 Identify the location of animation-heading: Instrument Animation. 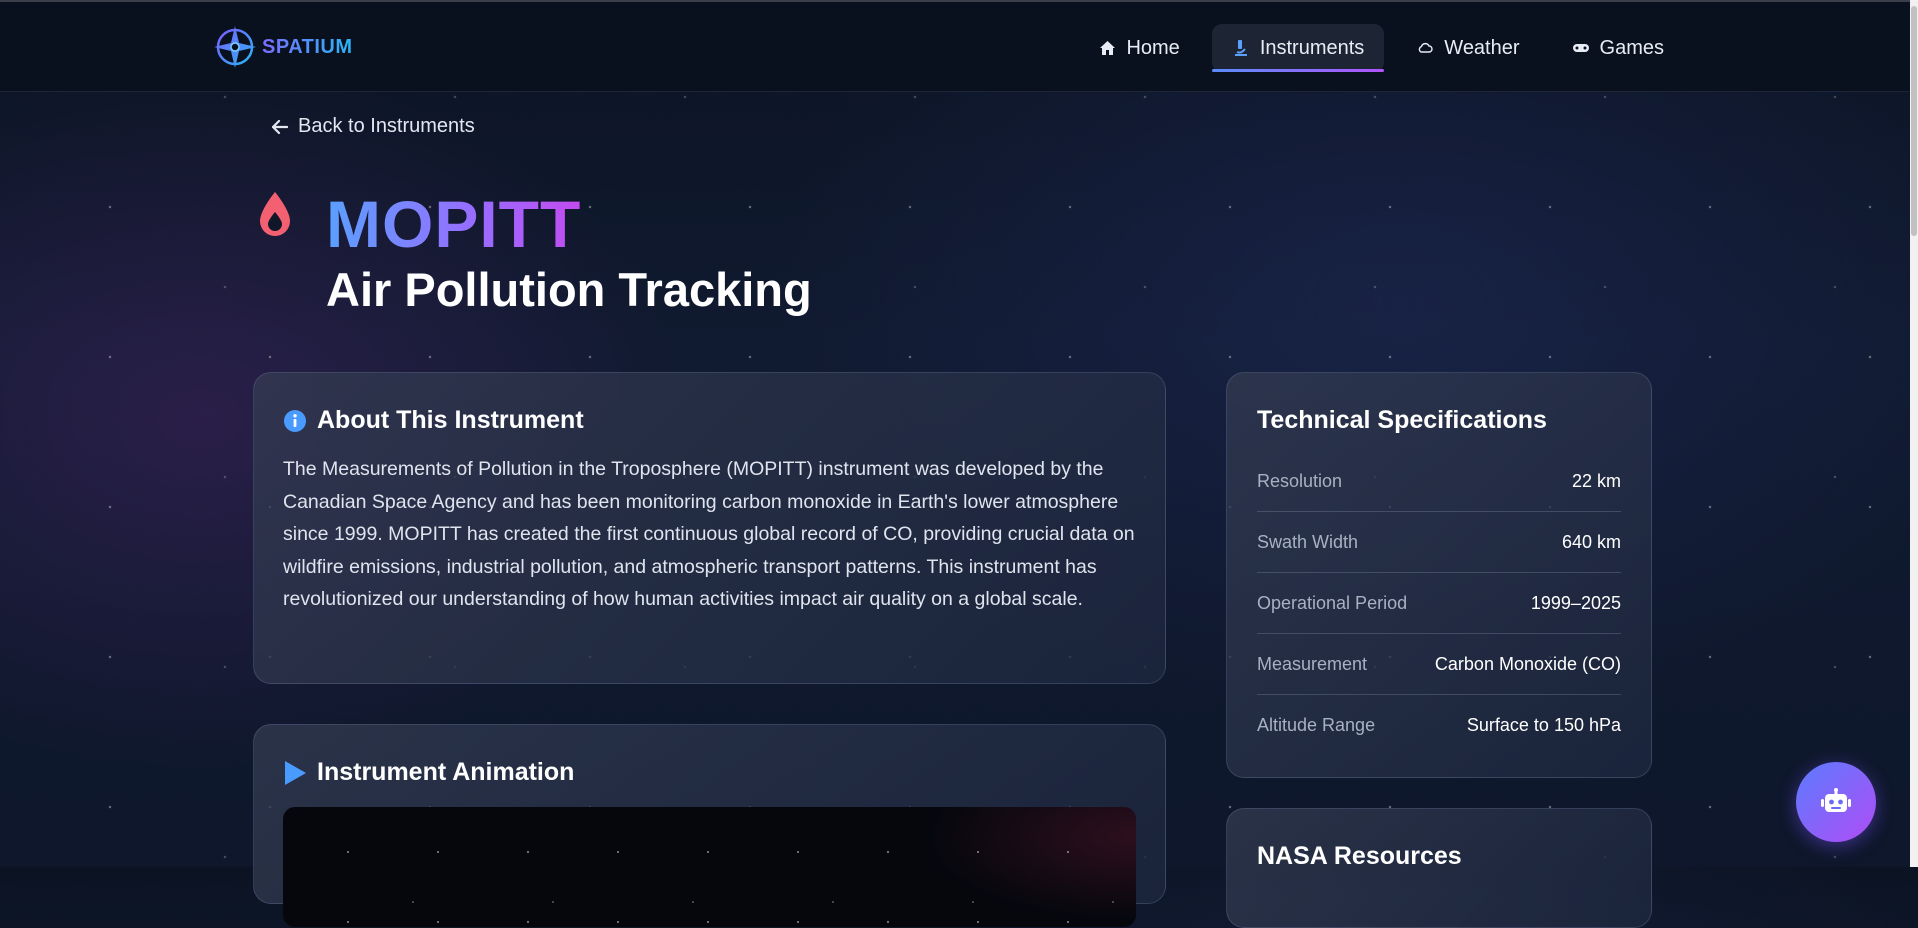
(709, 772).